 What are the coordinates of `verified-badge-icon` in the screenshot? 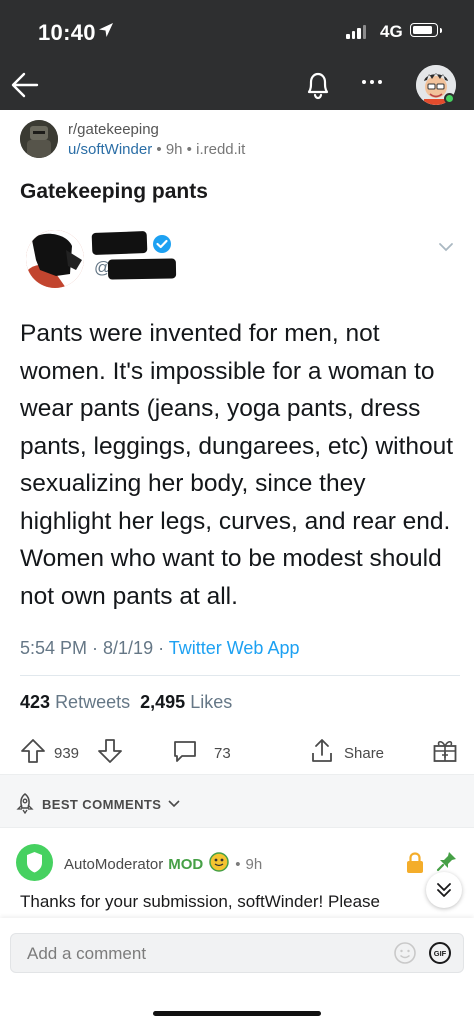 It's located at (162, 246).